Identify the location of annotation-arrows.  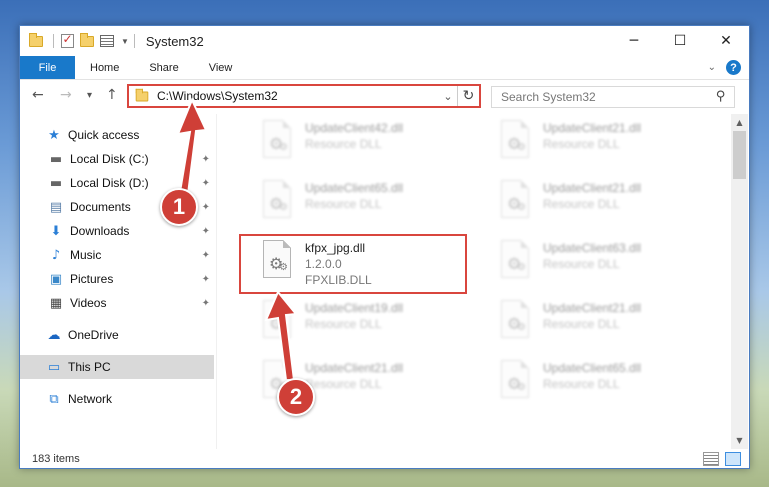
(237, 239).